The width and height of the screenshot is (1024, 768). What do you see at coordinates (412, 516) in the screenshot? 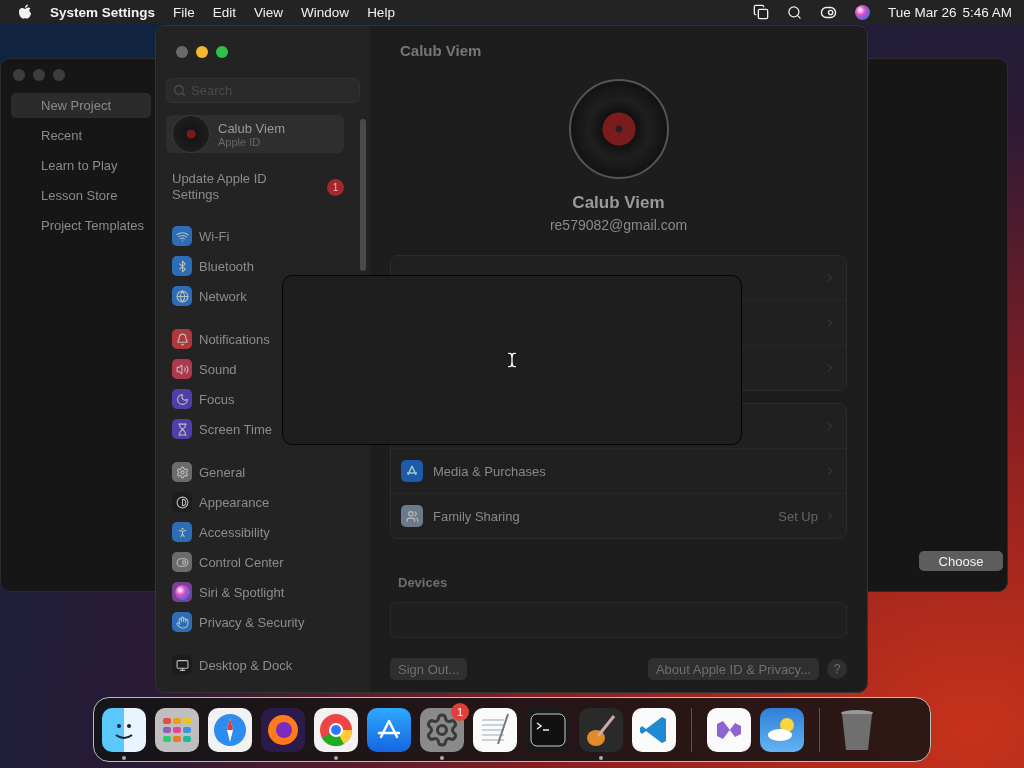
I see `people-icon` at bounding box center [412, 516].